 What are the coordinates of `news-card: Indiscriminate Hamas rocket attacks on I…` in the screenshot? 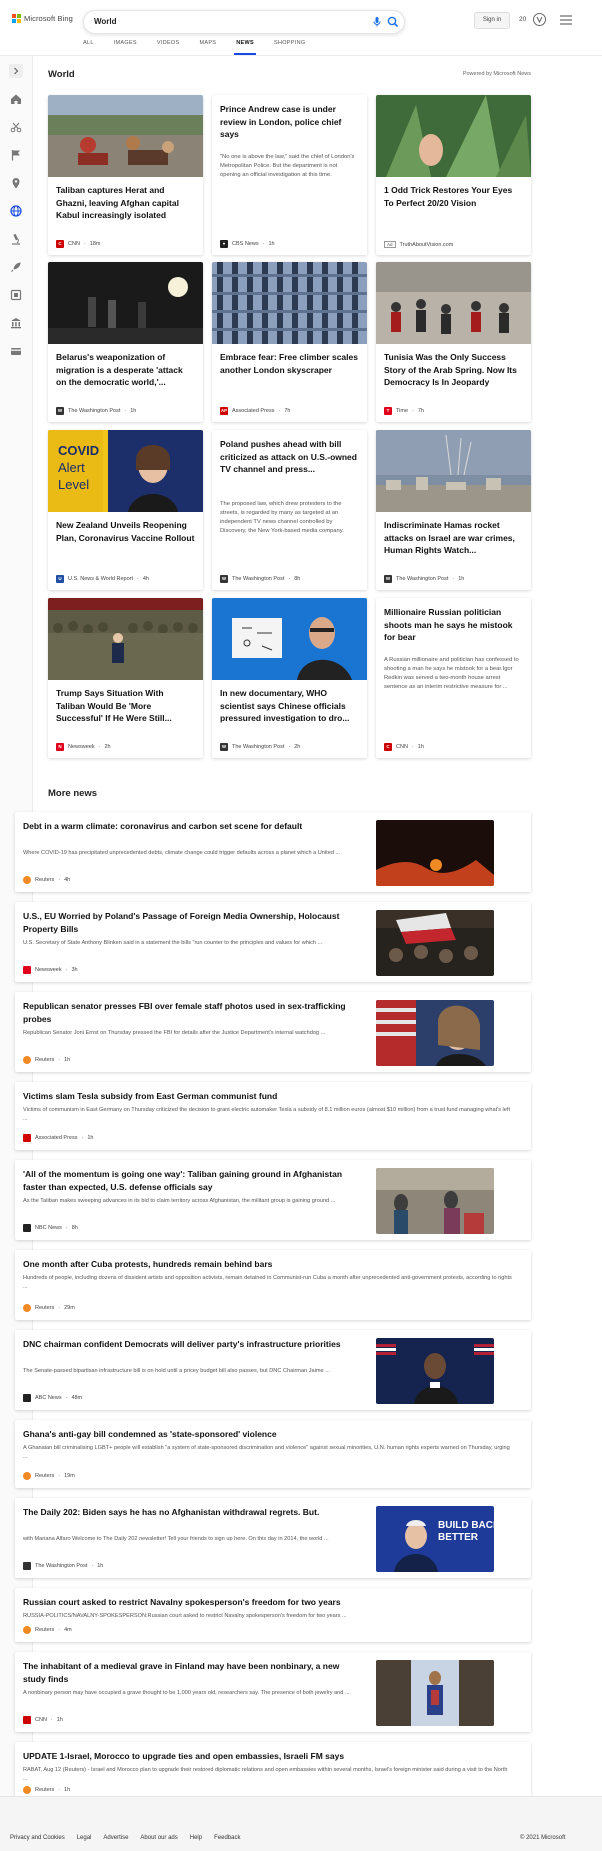 It's located at (453, 510).